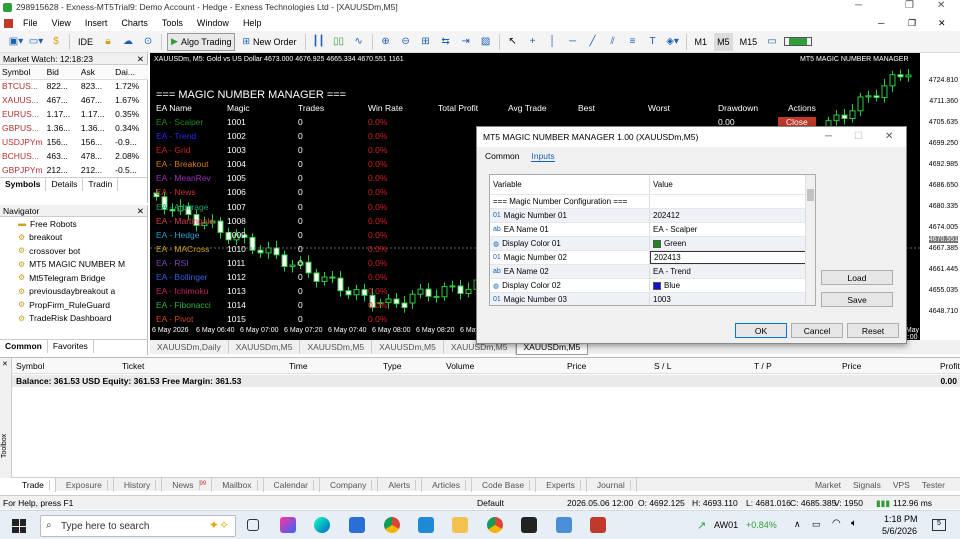 This screenshot has height=539, width=960. I want to click on battery-icon: ▭, so click(816, 524).